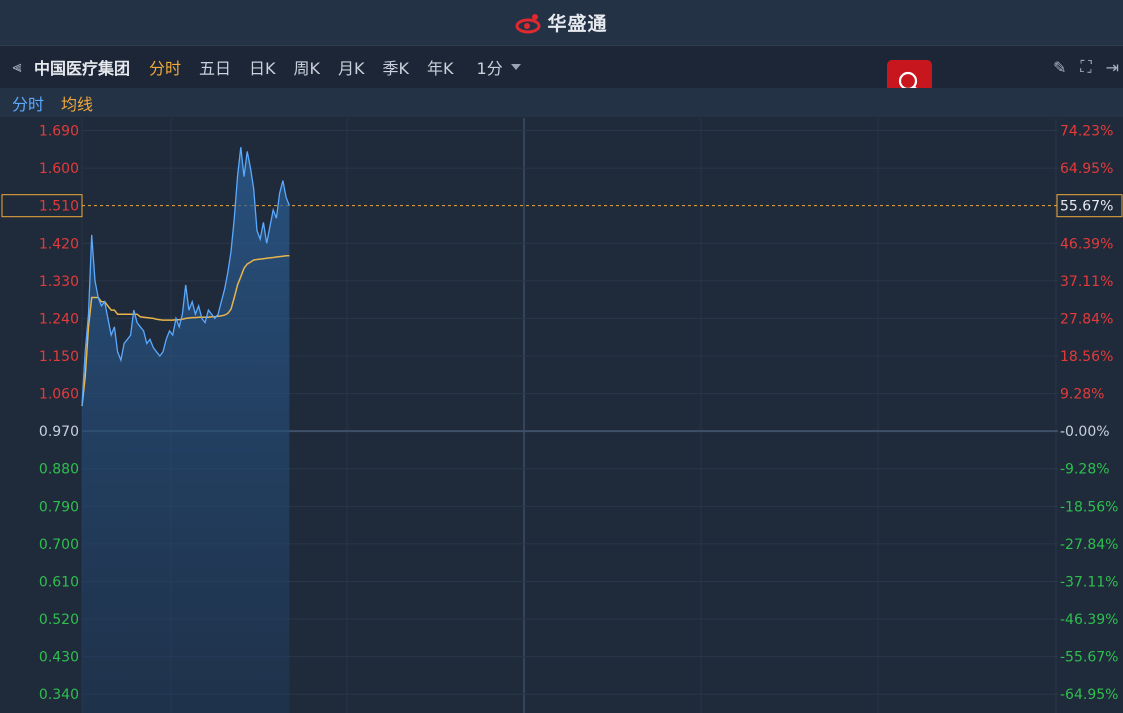 Image resolution: width=1123 pixels, height=713 pixels. What do you see at coordinates (1089, 545) in the screenshot?
I see `y-tick-pct-label: -27.84%` at bounding box center [1089, 545].